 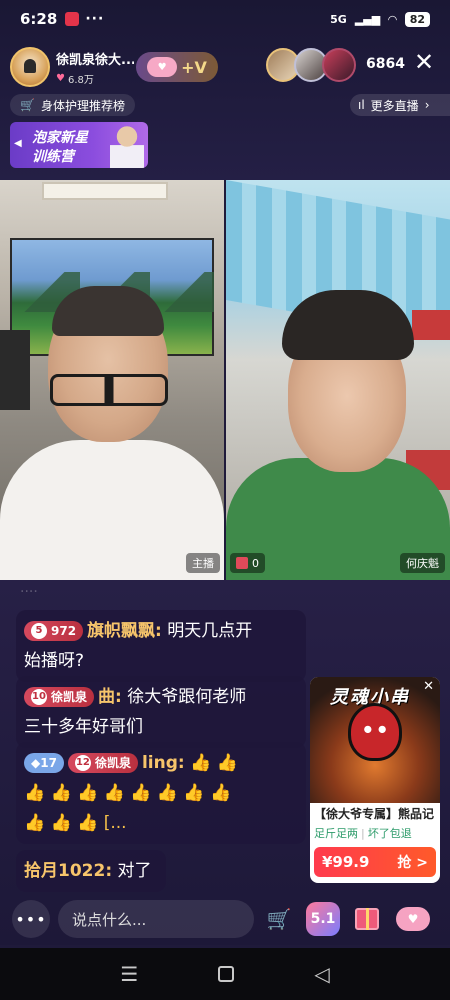 I want to click on ceiling-light, so click(x=105, y=191).